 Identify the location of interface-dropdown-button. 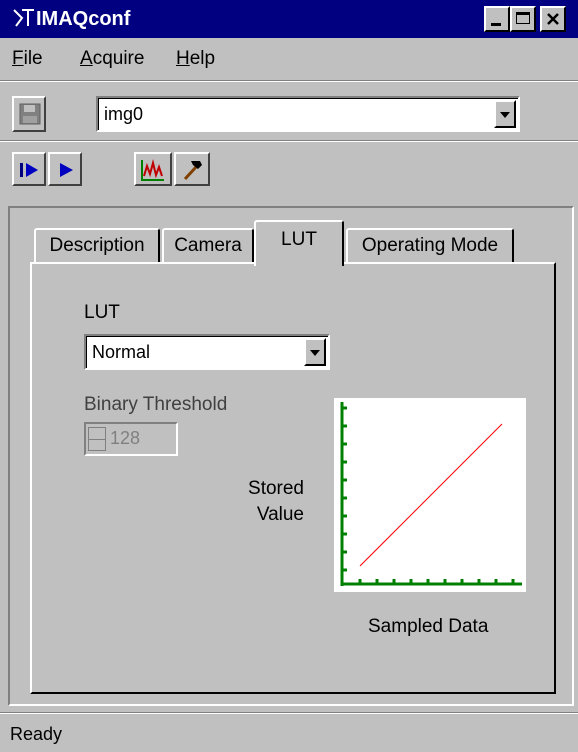
(505, 114).